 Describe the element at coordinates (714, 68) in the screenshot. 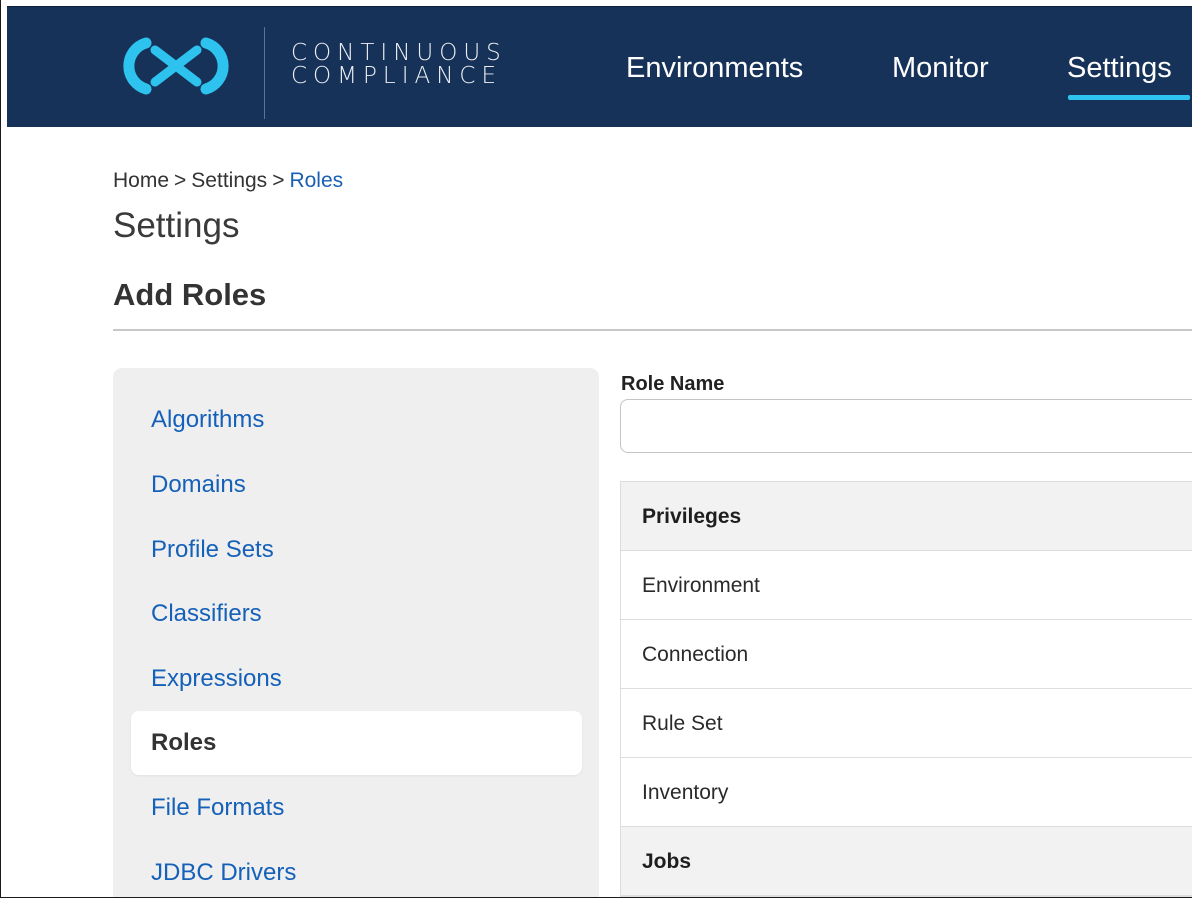

I see `nav-environments: Environments` at that location.